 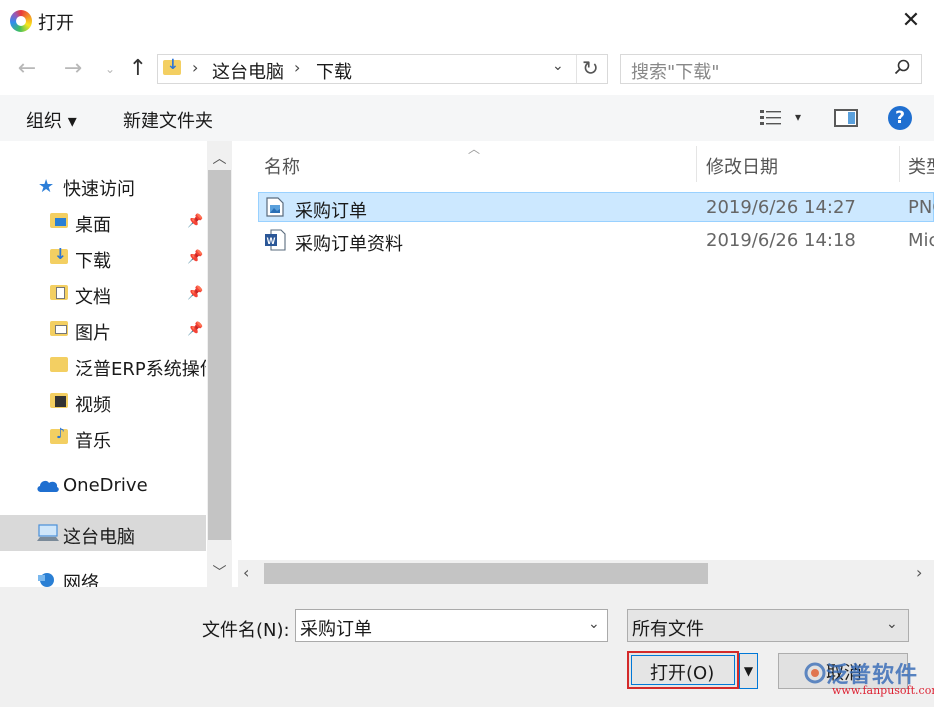 I want to click on watermark-url: www.fanpusoft.com, so click(x=883, y=690).